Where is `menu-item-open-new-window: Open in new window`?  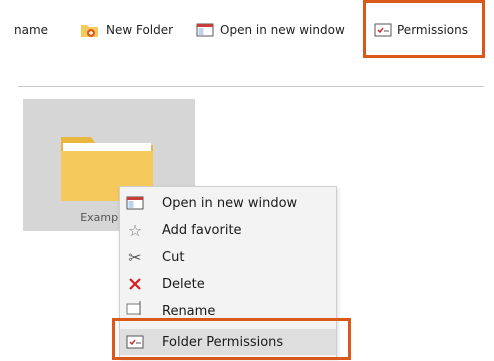
menu-item-open-new-window: Open in new window is located at coordinates (228, 203).